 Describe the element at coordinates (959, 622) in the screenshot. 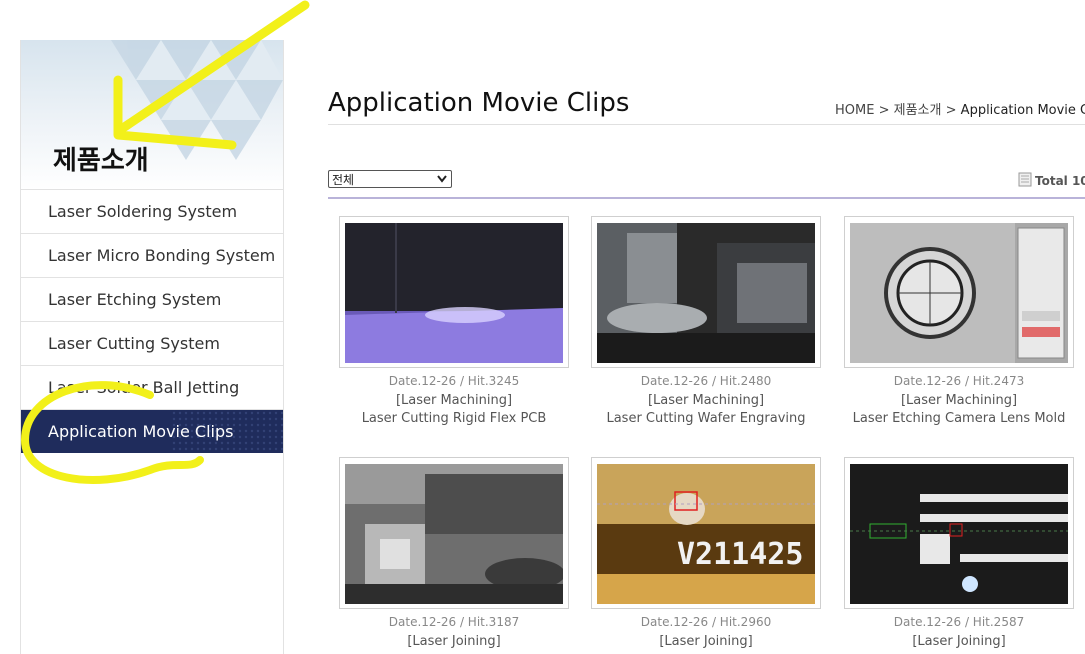

I see `clip-meta: Date.12-26 / Hit.2587` at that location.